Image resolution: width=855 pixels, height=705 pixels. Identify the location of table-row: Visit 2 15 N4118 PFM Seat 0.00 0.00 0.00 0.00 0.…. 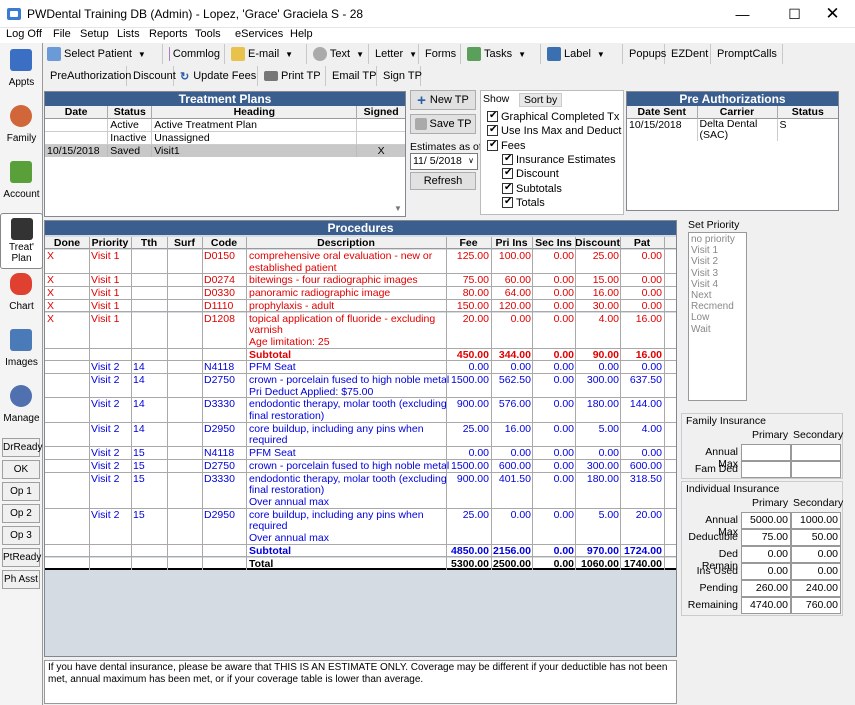
(360, 453).